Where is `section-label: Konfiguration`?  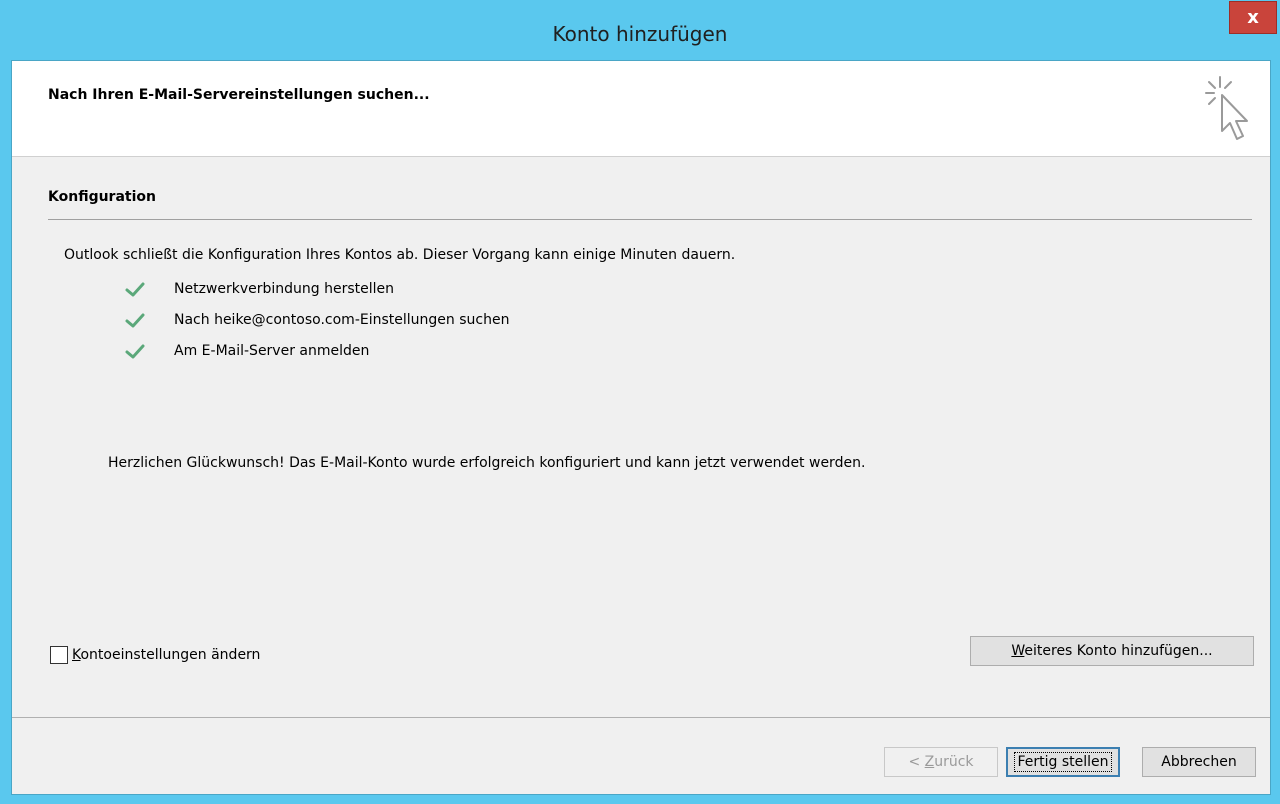 section-label: Konfiguration is located at coordinates (102, 197).